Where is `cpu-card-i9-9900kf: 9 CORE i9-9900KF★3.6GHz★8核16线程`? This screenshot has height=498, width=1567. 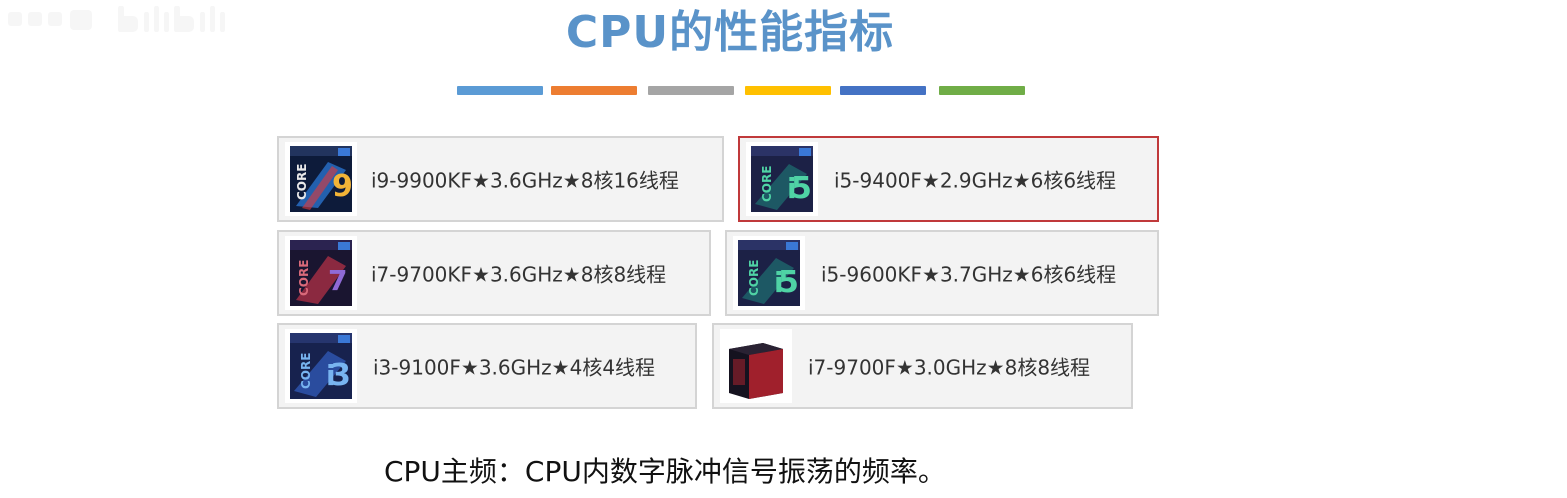 cpu-card-i9-9900kf: 9 CORE i9-9900KF★3.6GHz★8核16线程 is located at coordinates (500, 179).